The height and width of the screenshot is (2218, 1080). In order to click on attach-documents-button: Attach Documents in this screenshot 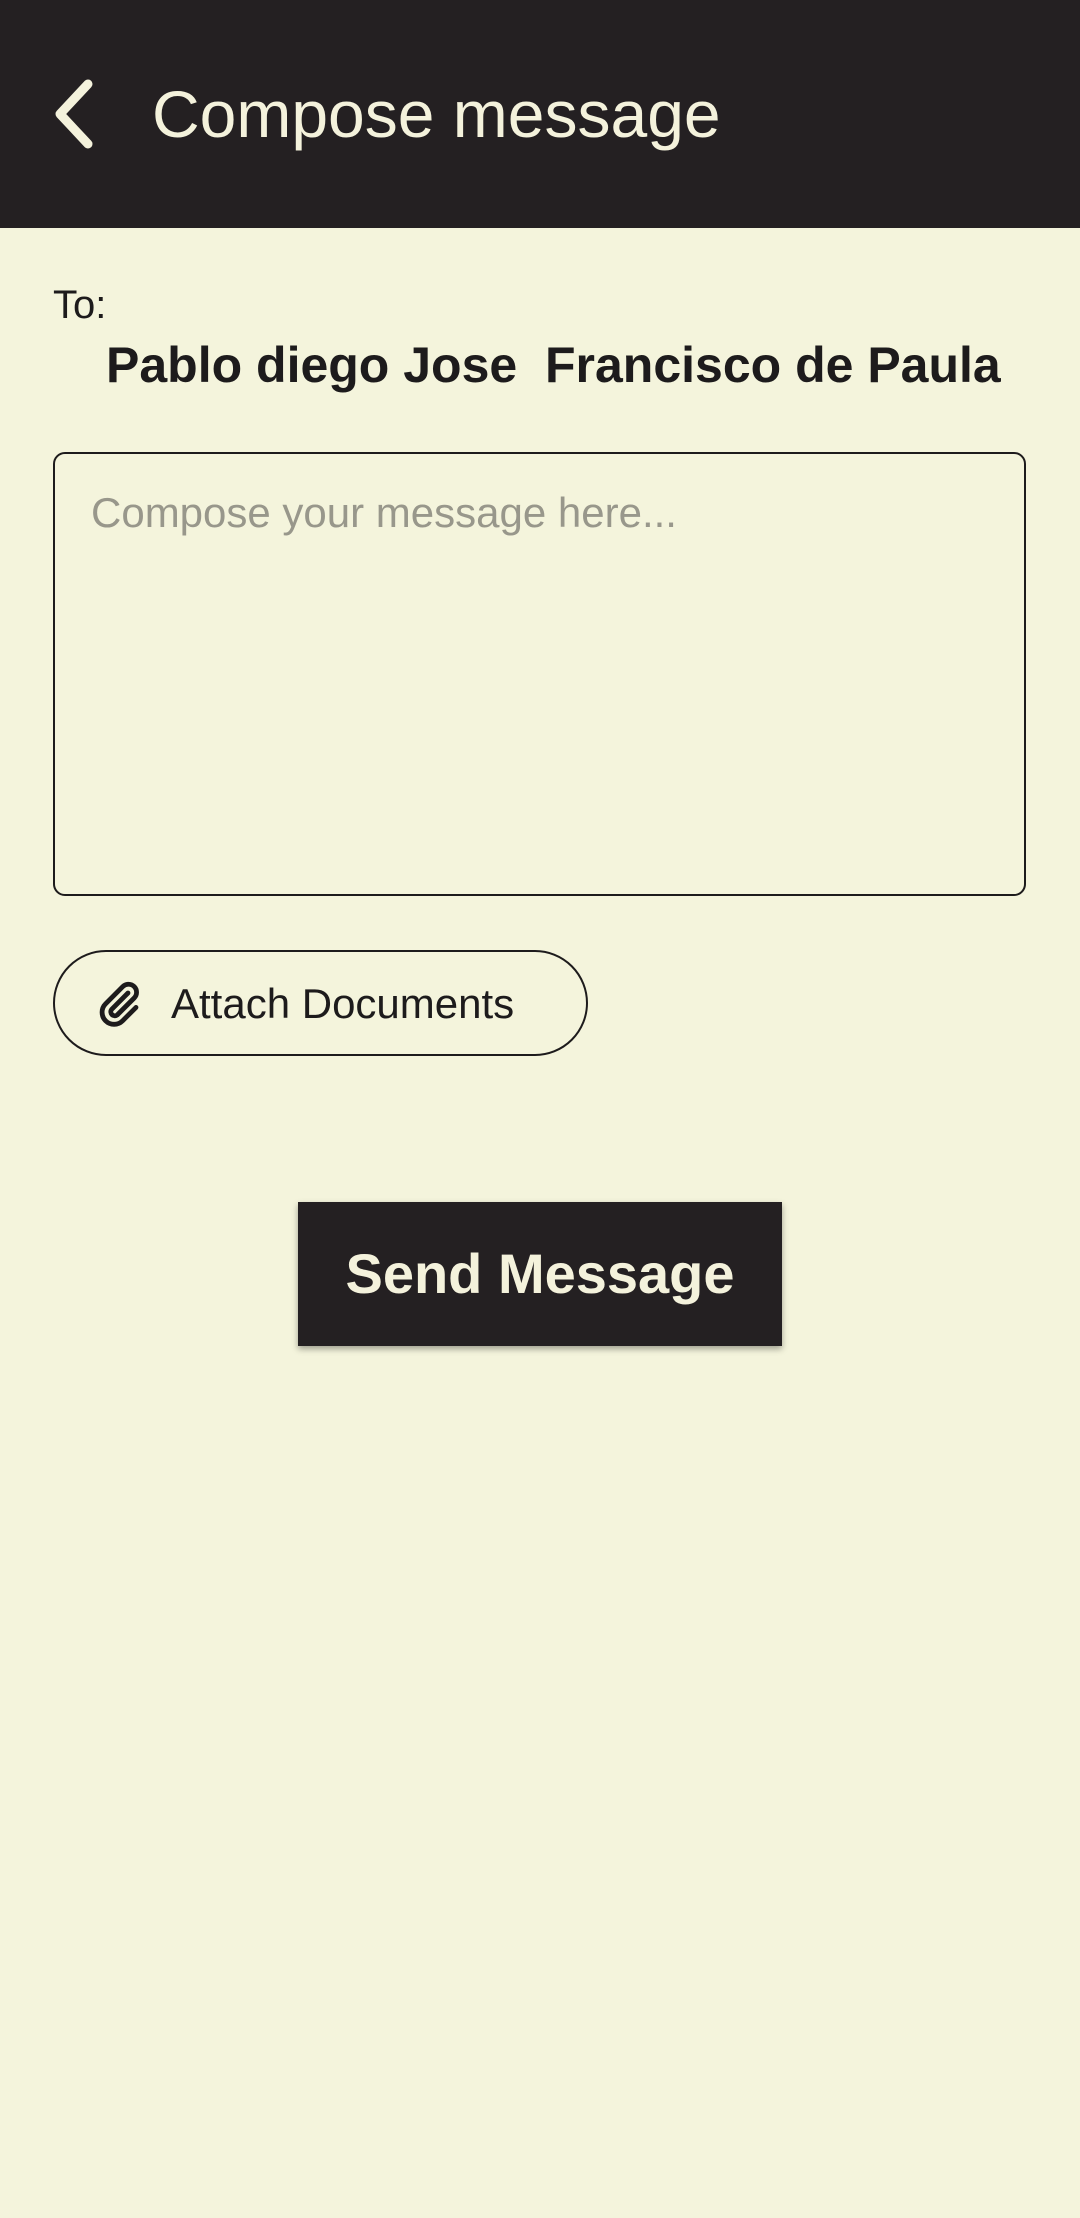, I will do `click(320, 1003)`.